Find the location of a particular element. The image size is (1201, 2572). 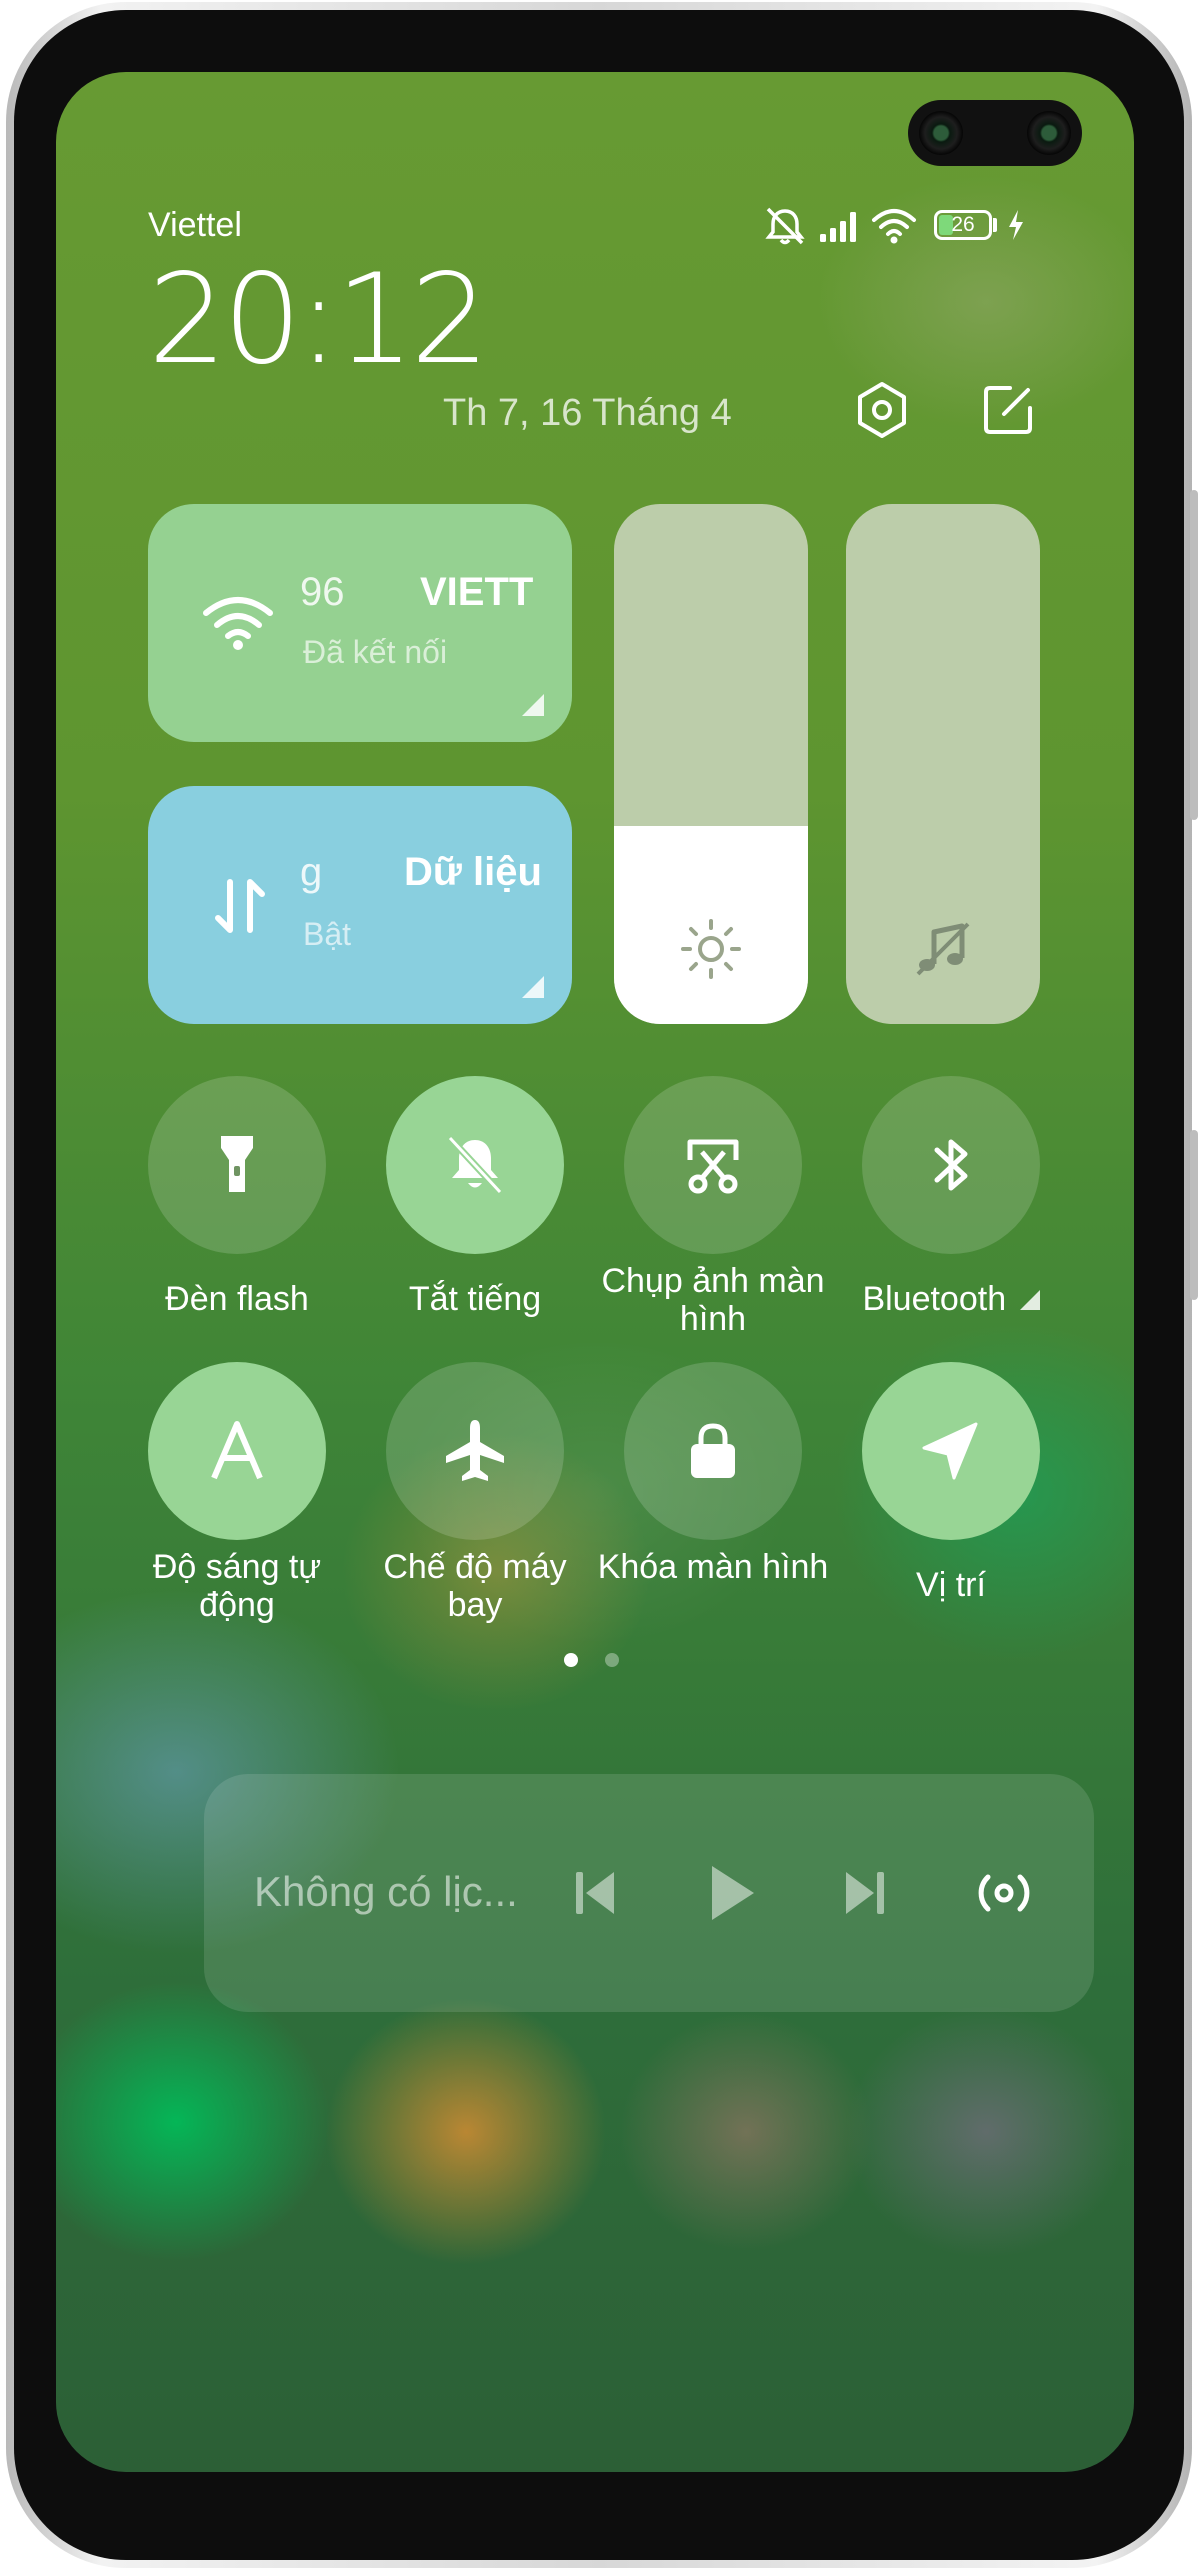

carrier-name: Viettel is located at coordinates (195, 225).